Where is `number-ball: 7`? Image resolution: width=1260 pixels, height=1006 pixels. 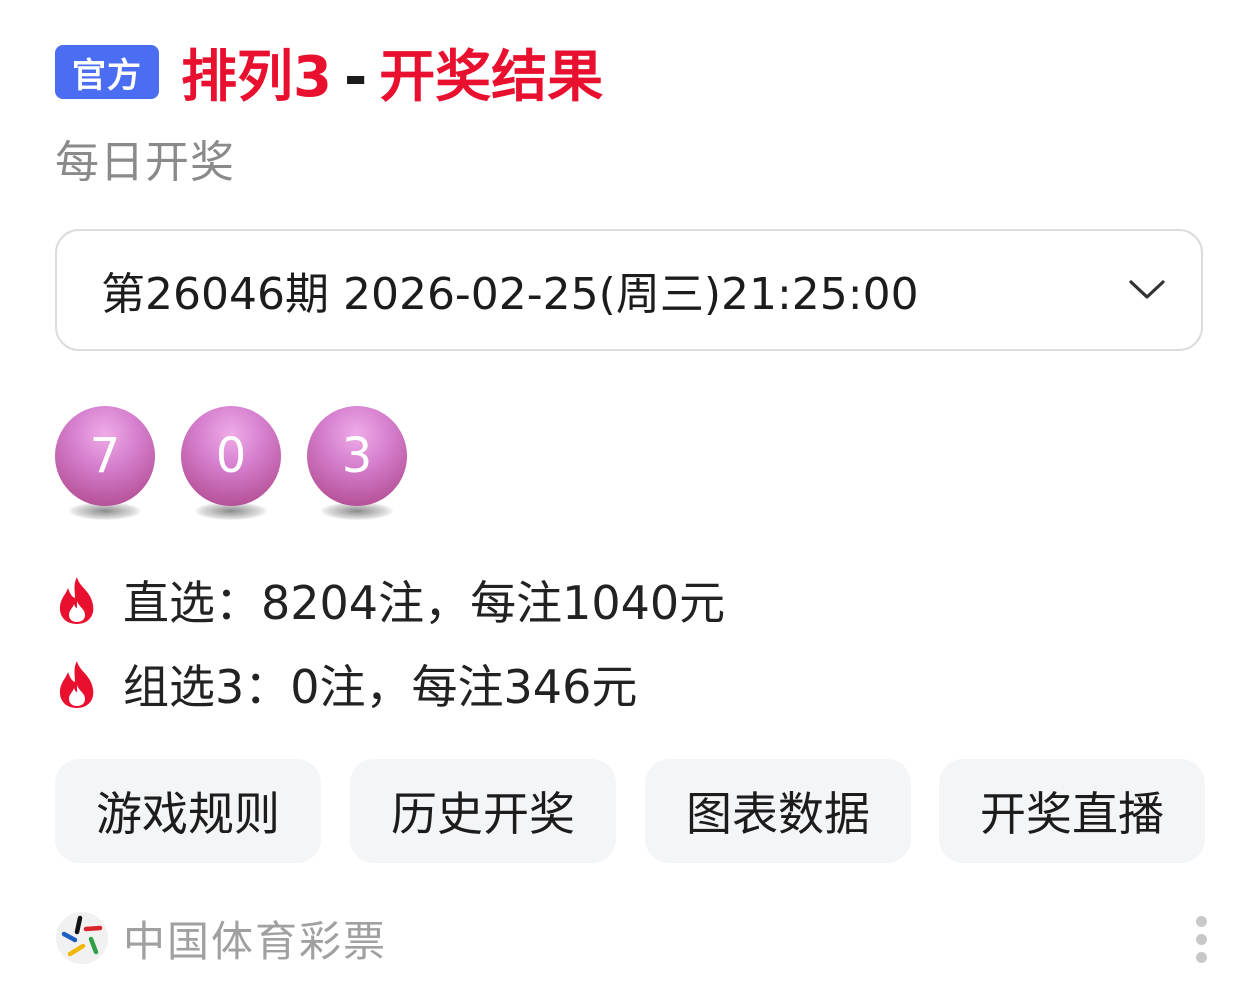 number-ball: 7 is located at coordinates (105, 456).